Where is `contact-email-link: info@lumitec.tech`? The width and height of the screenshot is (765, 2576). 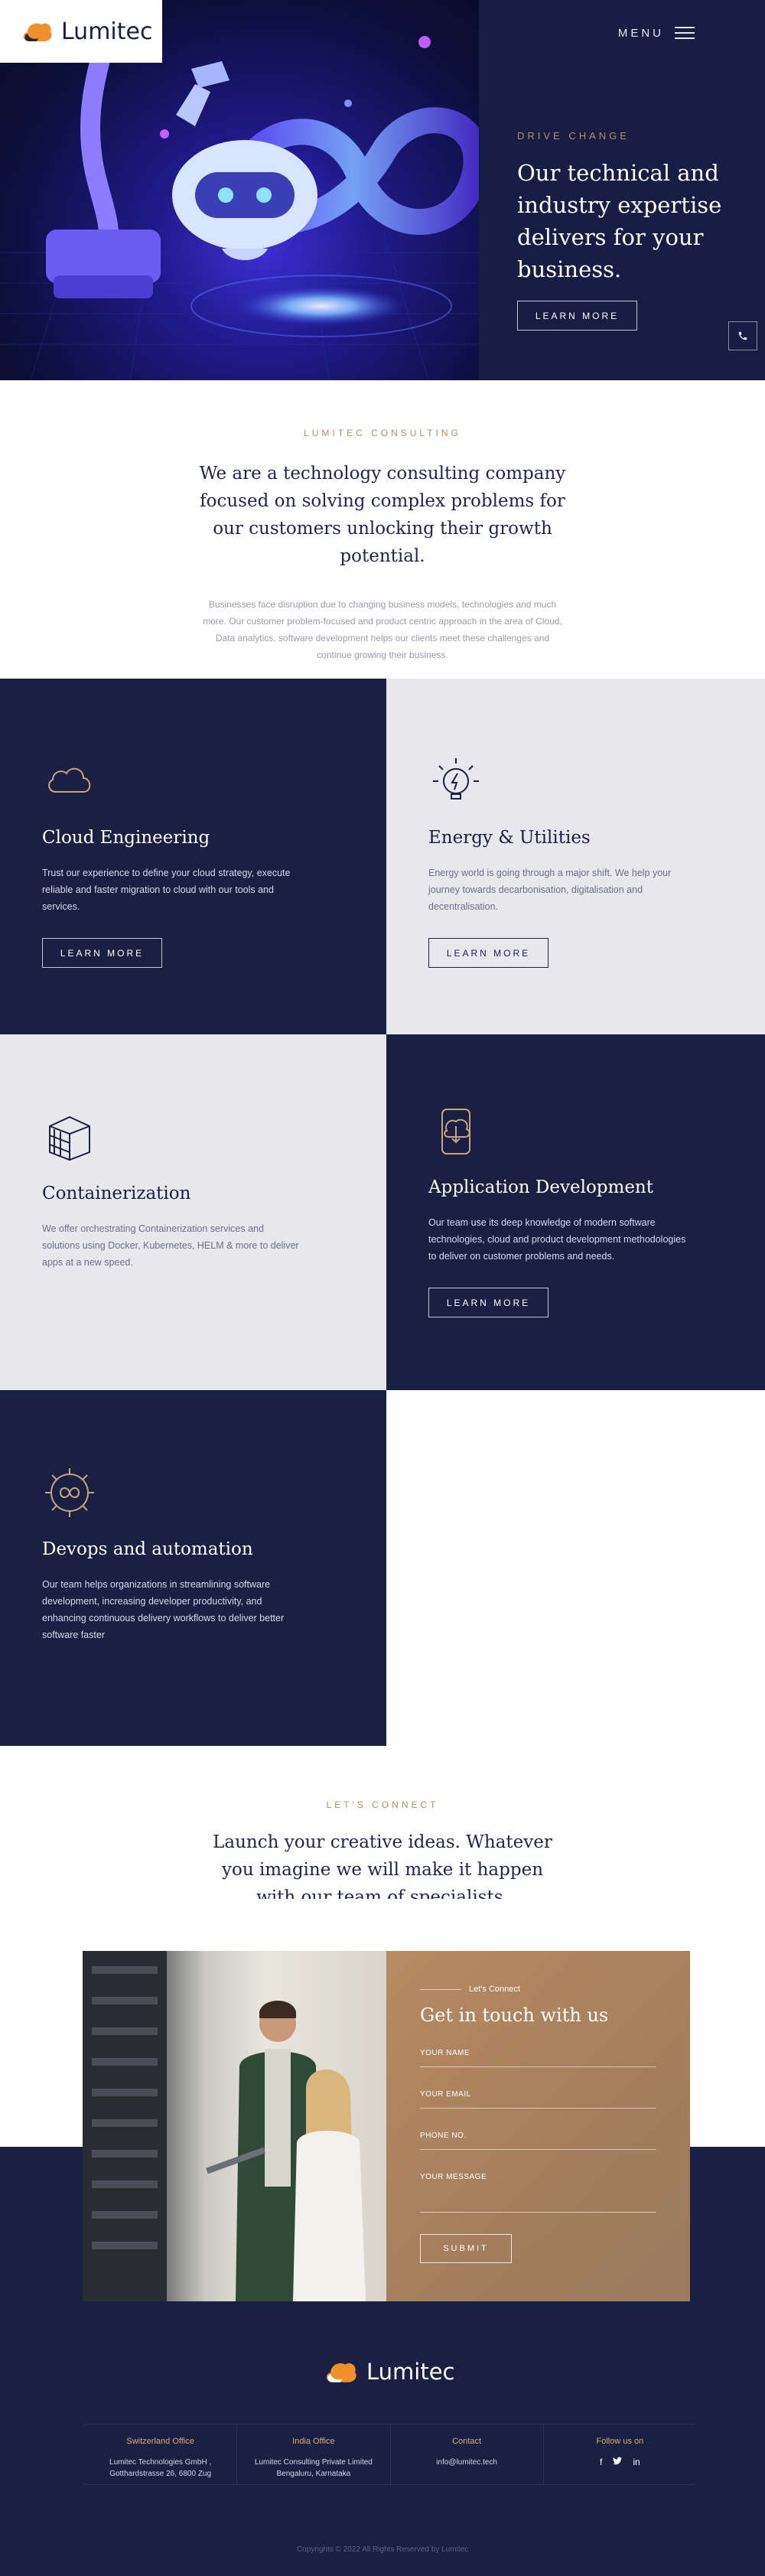 contact-email-link: info@lumitec.tech is located at coordinates (467, 2462).